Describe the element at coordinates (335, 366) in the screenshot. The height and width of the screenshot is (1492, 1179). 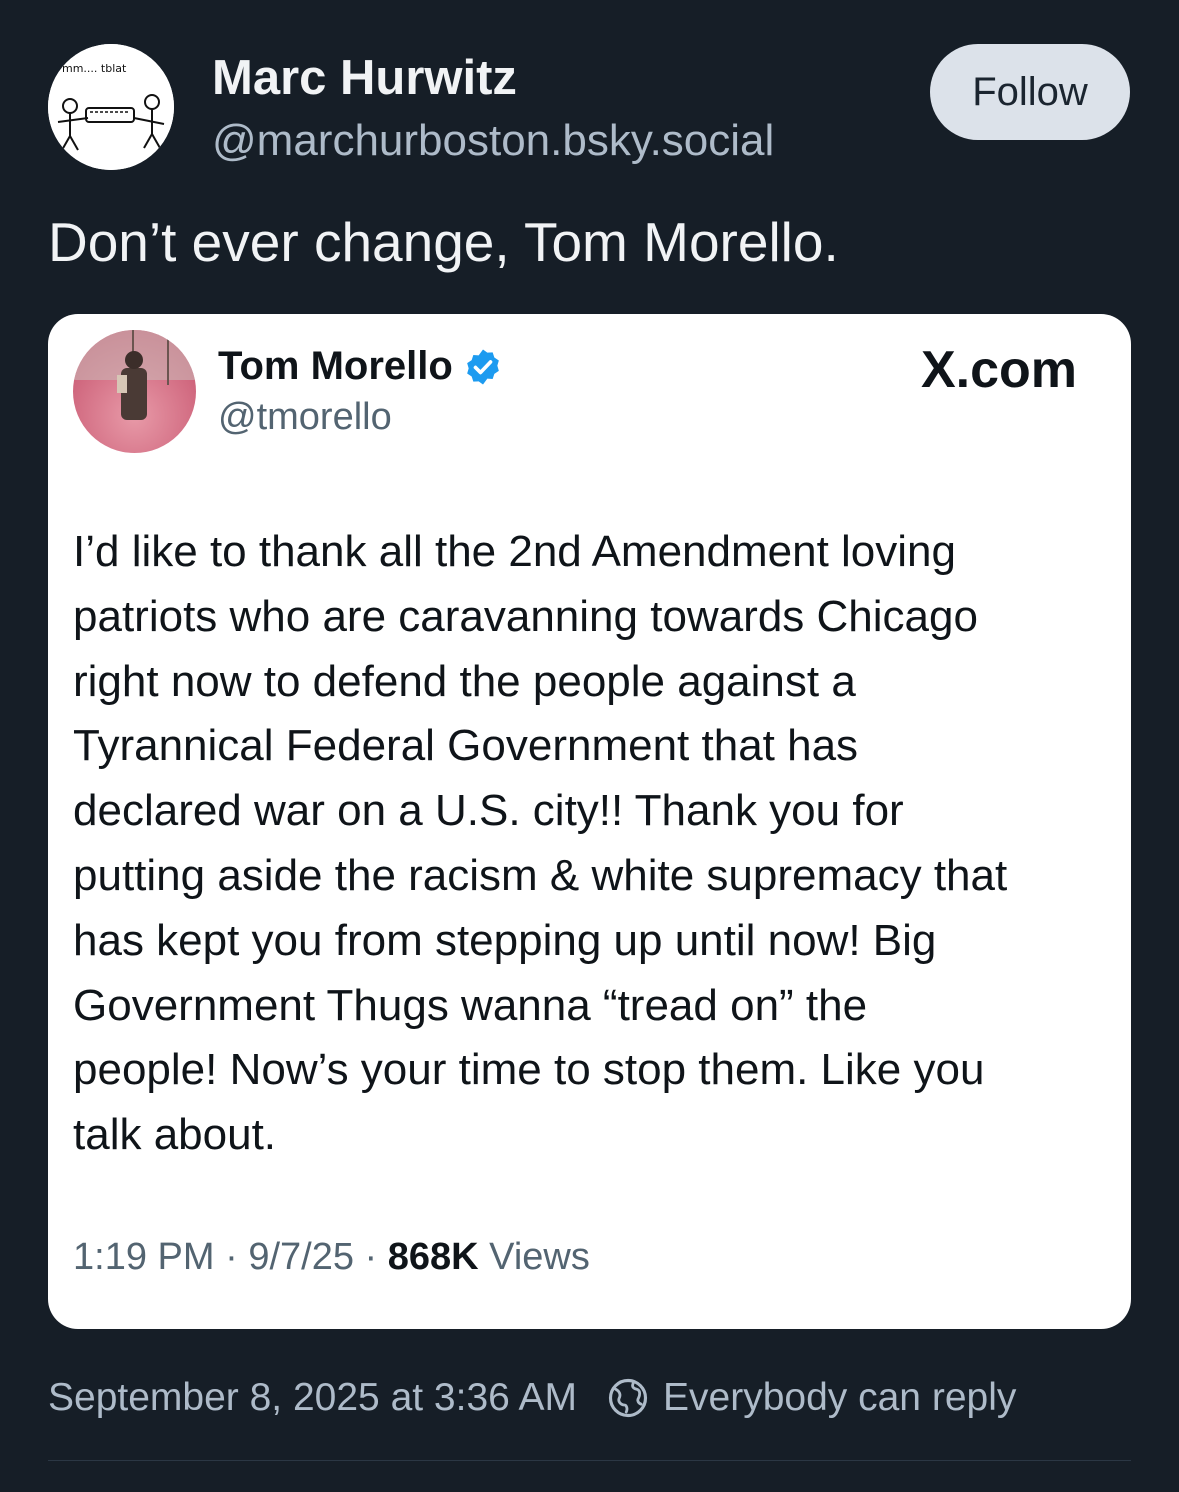
I see `embed-author-name-text: Tom Morello` at that location.